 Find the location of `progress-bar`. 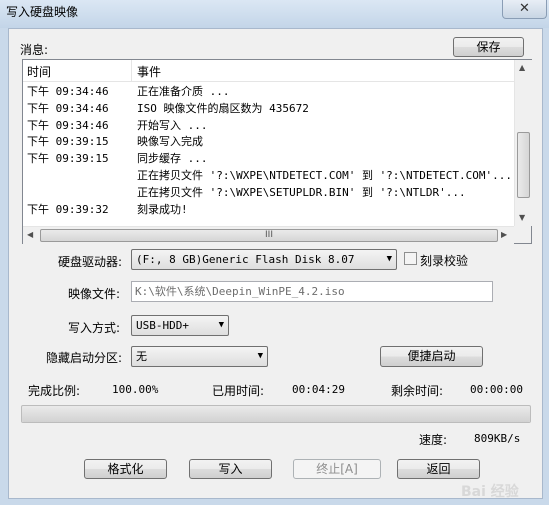

progress-bar is located at coordinates (276, 414).